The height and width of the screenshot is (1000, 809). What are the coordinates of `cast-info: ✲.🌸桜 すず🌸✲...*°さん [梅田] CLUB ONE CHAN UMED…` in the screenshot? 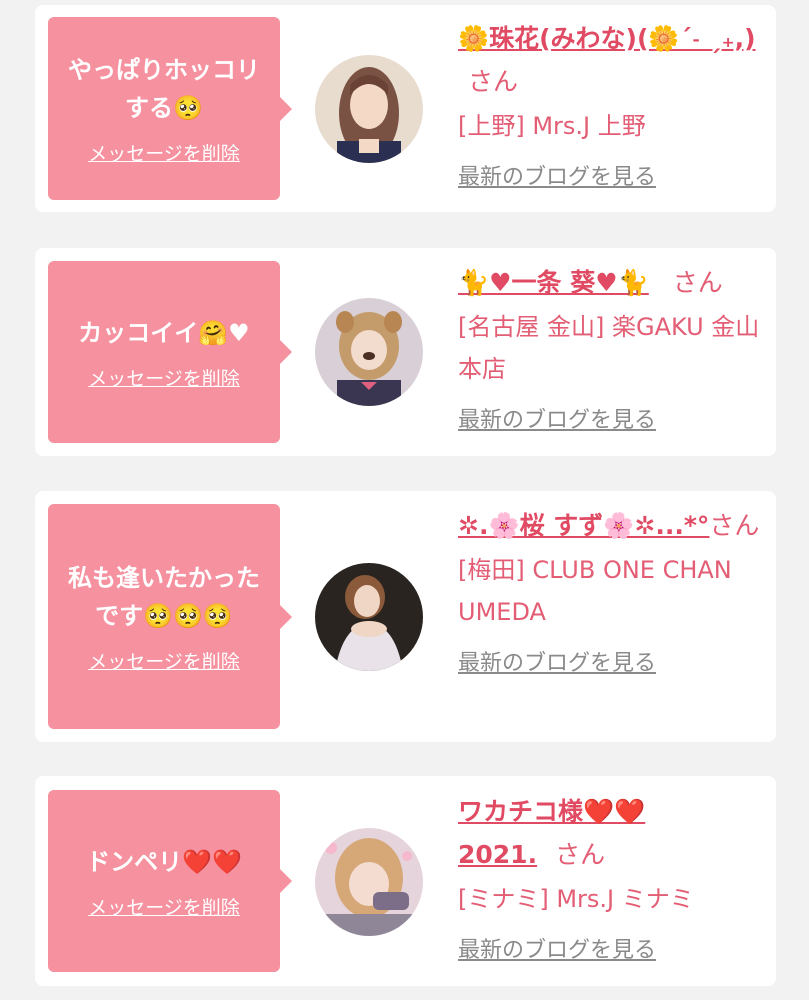 It's located at (613, 590).